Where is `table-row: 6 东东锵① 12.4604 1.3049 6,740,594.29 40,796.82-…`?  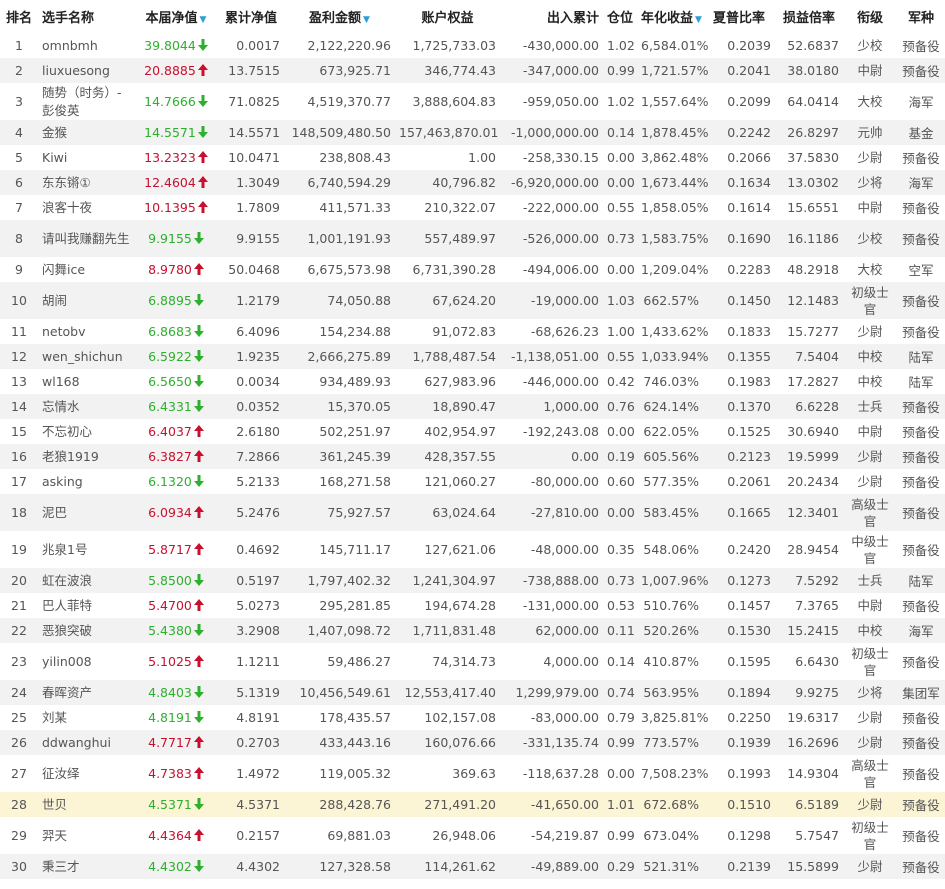
table-row: 6 东东锵① 12.4604 1.3049 6,740,594.29 40,796.82-… is located at coordinates (472, 182).